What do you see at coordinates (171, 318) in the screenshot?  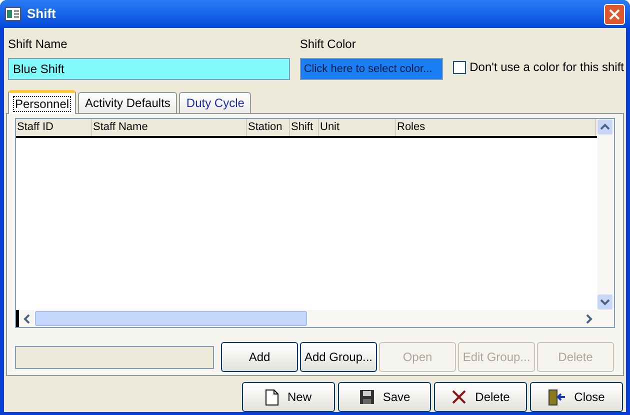 I see `scrollbar-thumb` at bounding box center [171, 318].